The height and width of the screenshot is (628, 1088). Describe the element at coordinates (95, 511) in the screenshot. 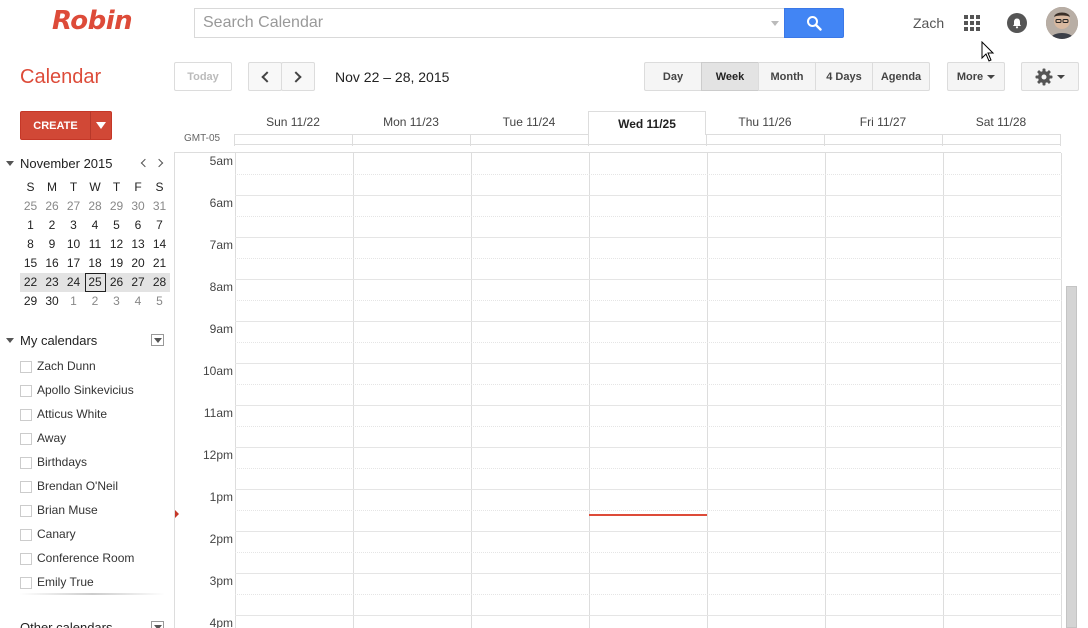

I see `calendar-list-item: Brian Muse` at that location.